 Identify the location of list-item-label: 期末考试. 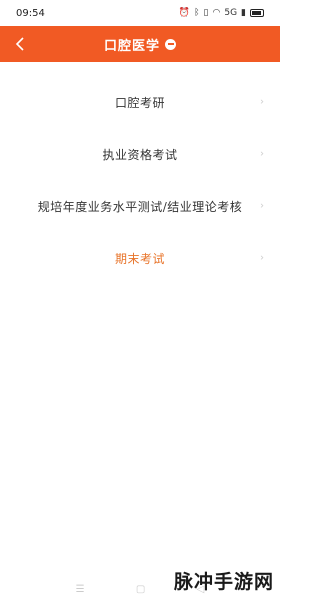
(139, 258).